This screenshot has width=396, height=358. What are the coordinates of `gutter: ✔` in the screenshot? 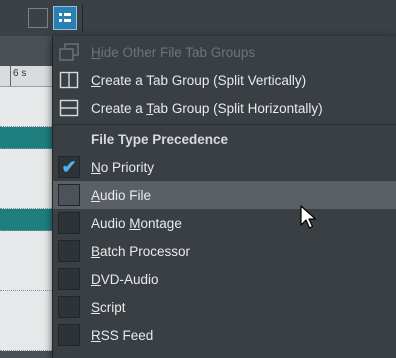 It's located at (69, 167).